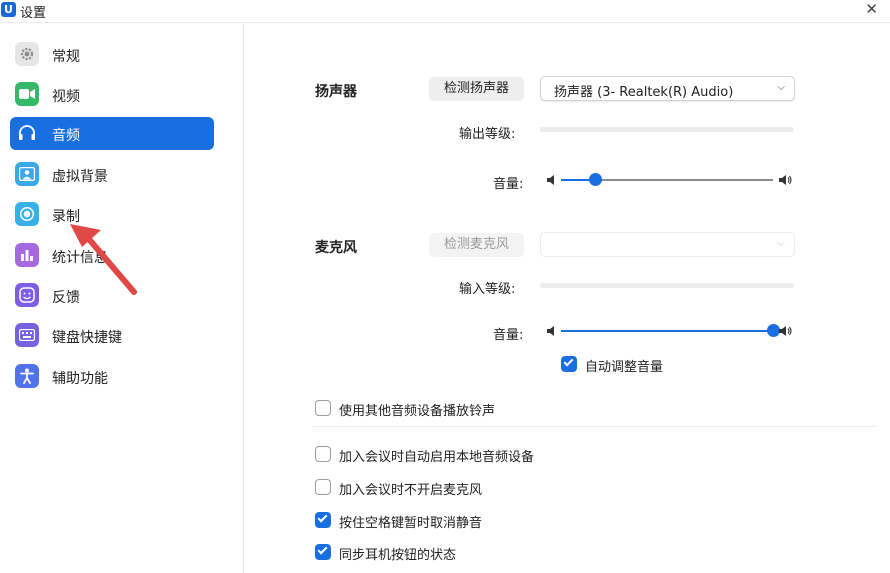  What do you see at coordinates (871, 9) in the screenshot?
I see `close-icon: ✕` at bounding box center [871, 9].